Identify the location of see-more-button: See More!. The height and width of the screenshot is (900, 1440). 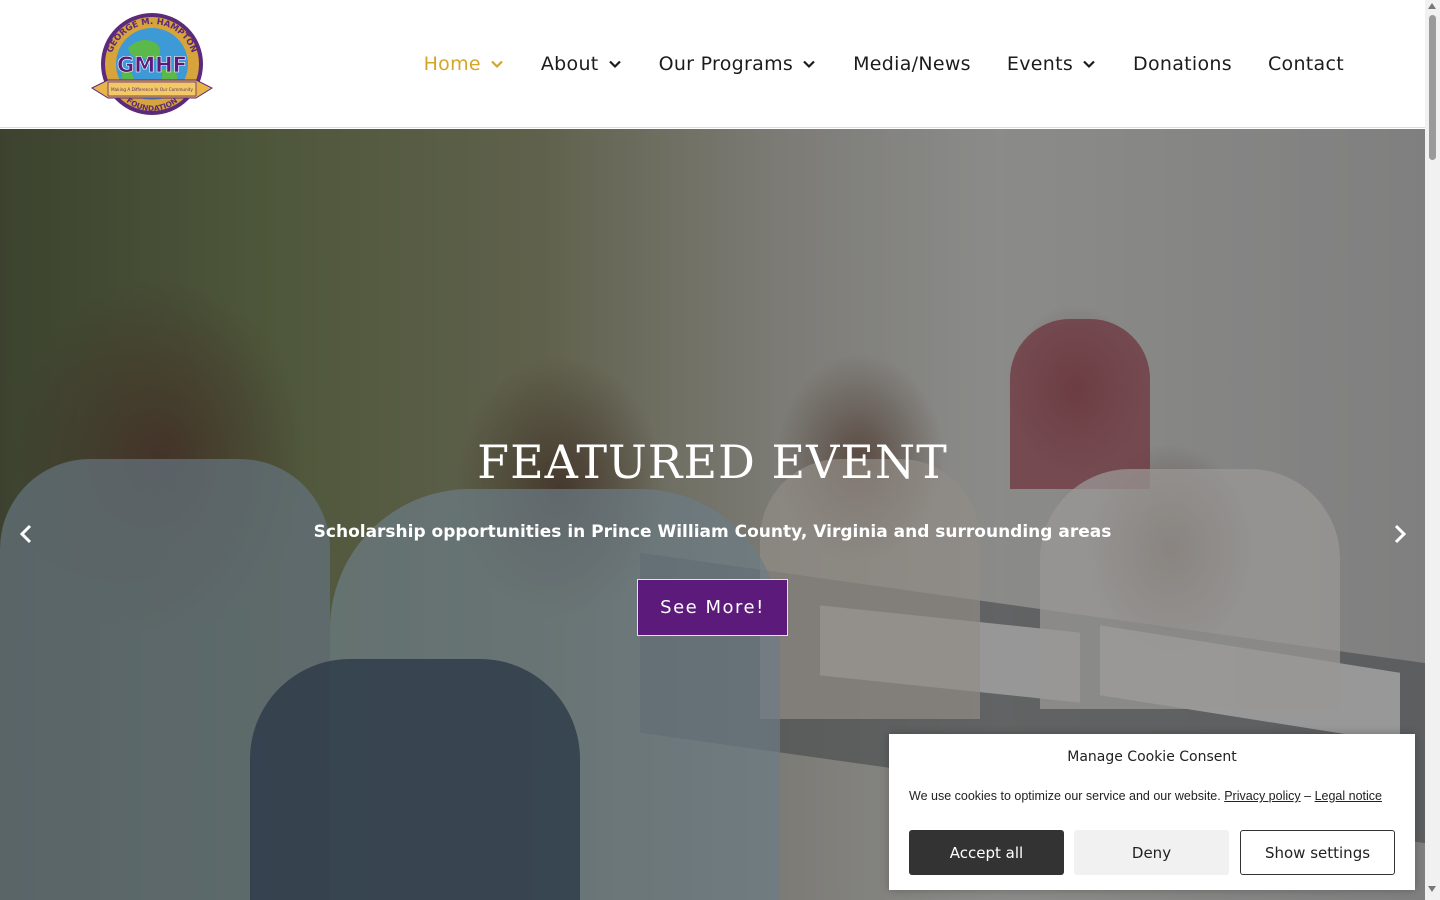
(712, 607).